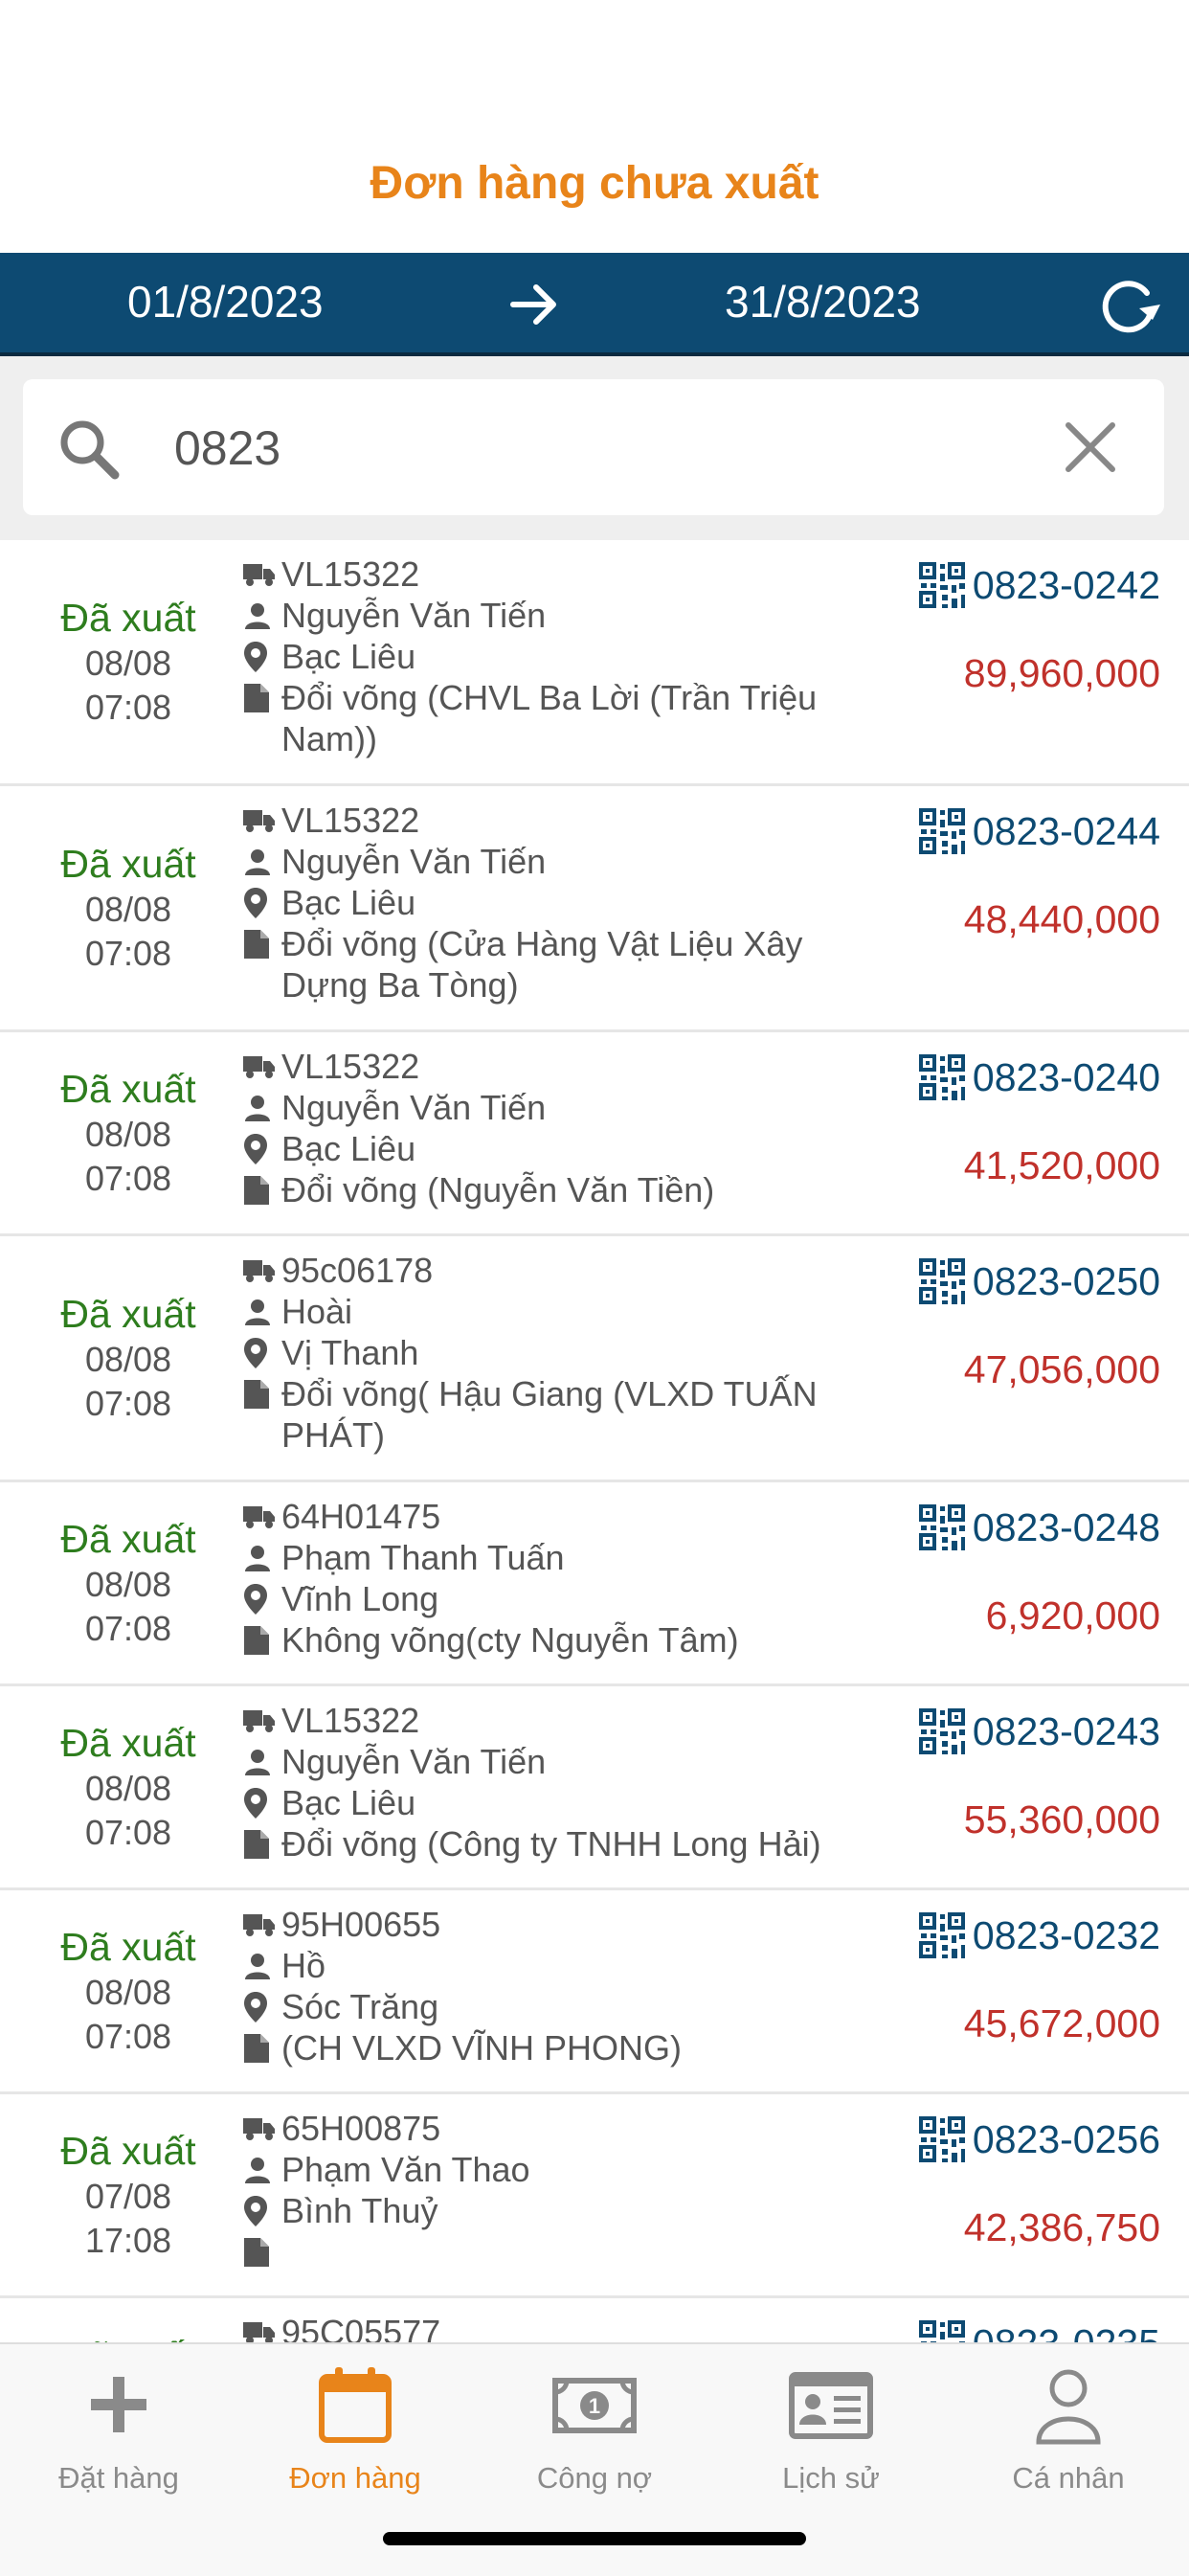 The width and height of the screenshot is (1189, 2576). What do you see at coordinates (350, 1352) in the screenshot?
I see `order-location: Vị Thanh` at bounding box center [350, 1352].